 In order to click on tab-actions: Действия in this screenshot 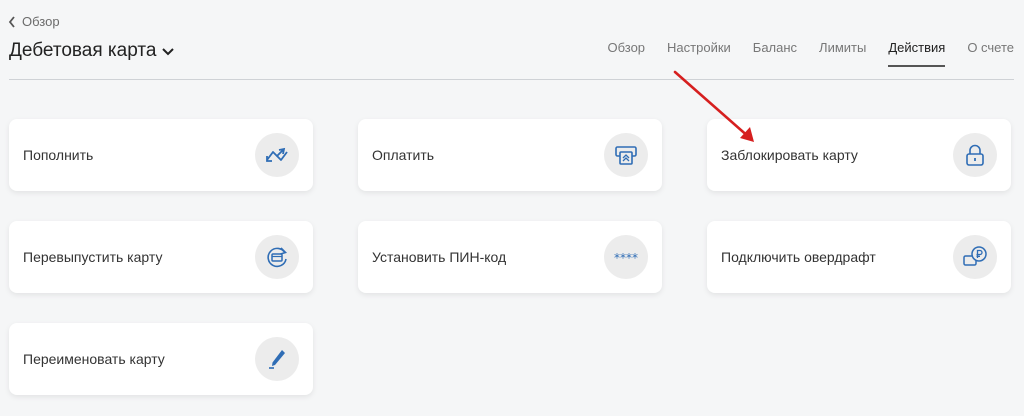, I will do `click(916, 53)`.